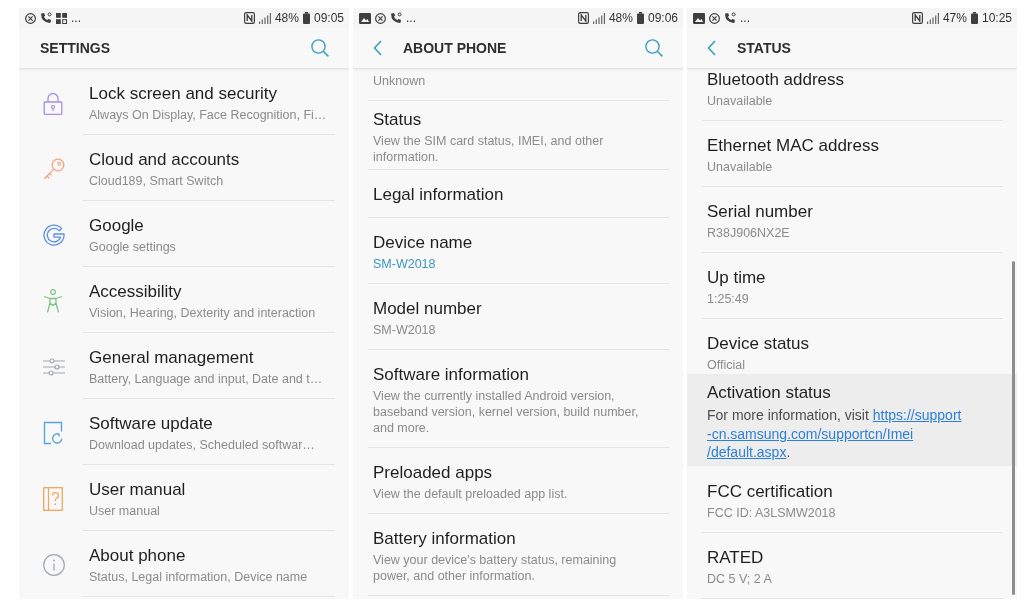 The width and height of the screenshot is (1025, 603). Describe the element at coordinates (852, 499) in the screenshot. I see `list-item: FCC certification FCC ID: A3LSMW2018` at that location.